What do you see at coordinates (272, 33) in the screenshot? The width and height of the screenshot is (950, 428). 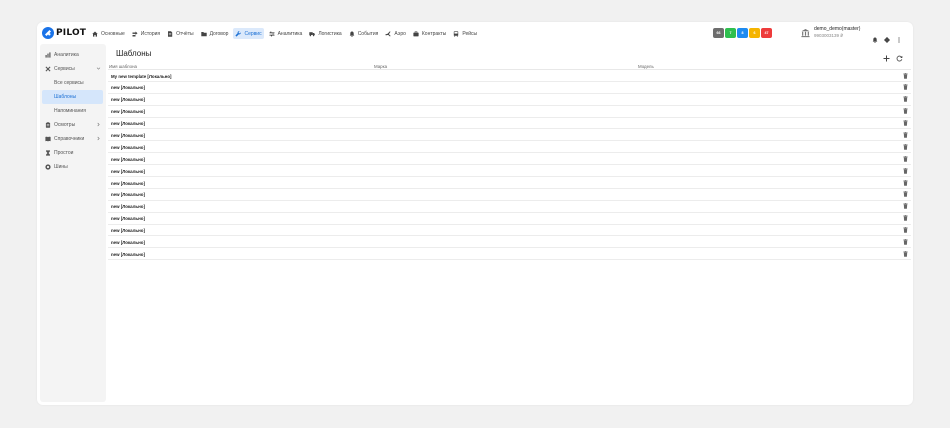 I see `sliders-icon` at bounding box center [272, 33].